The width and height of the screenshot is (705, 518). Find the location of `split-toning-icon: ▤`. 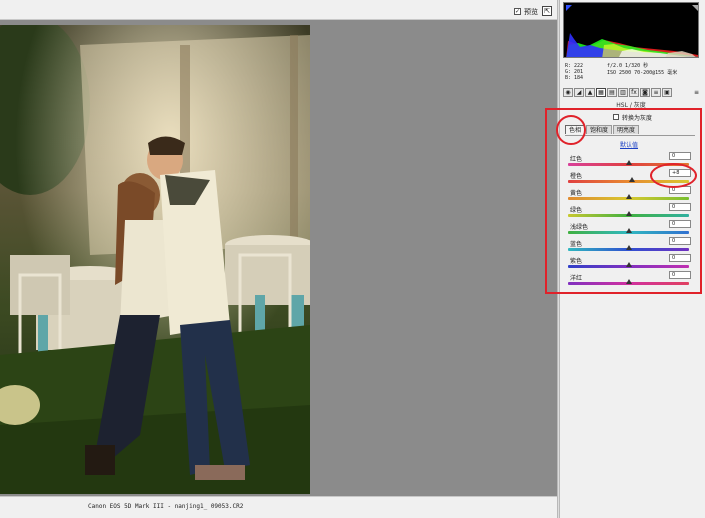

split-toning-icon: ▤ is located at coordinates (612, 92).